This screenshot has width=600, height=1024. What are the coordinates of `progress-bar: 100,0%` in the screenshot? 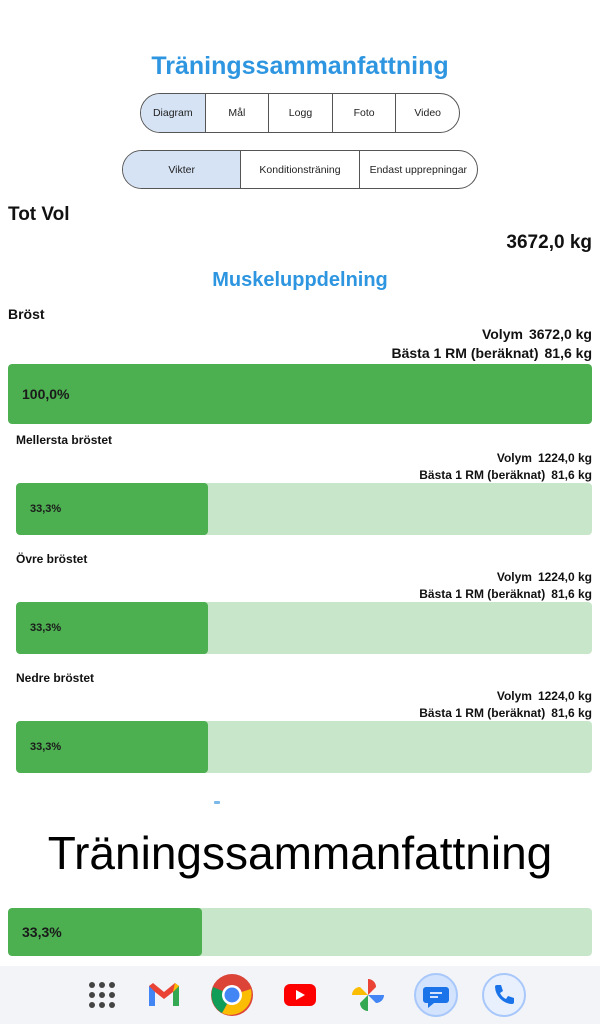 It's located at (300, 394).